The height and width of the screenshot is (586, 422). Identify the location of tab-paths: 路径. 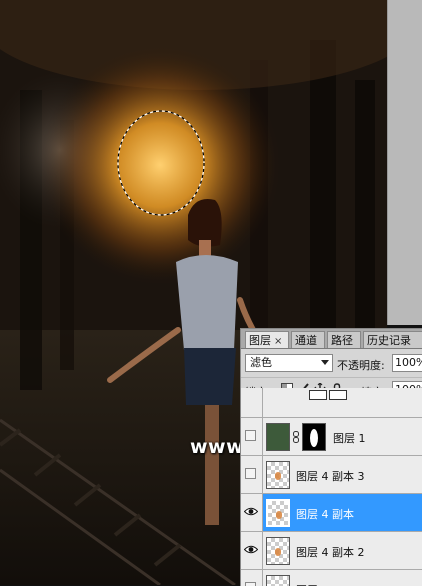
(344, 339).